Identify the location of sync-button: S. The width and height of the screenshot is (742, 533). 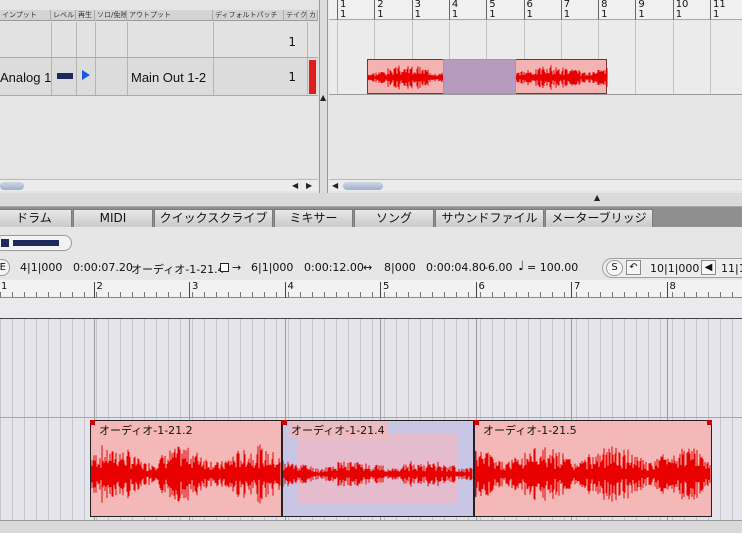
(614, 268).